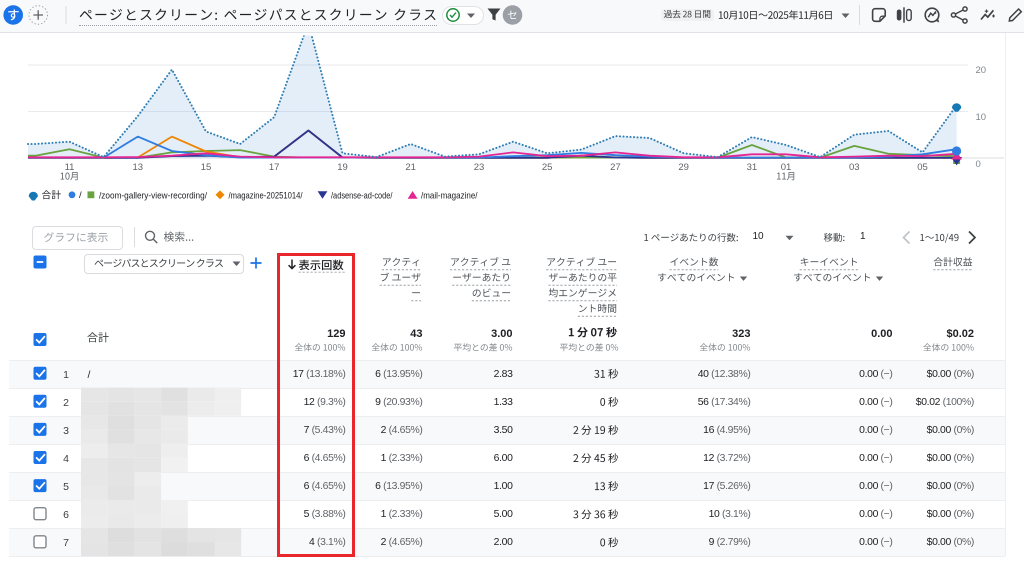 This screenshot has height=561, width=1024. What do you see at coordinates (153, 195) in the screenshot?
I see `svg-text: /zoom-gallery-view-recording/` at bounding box center [153, 195].